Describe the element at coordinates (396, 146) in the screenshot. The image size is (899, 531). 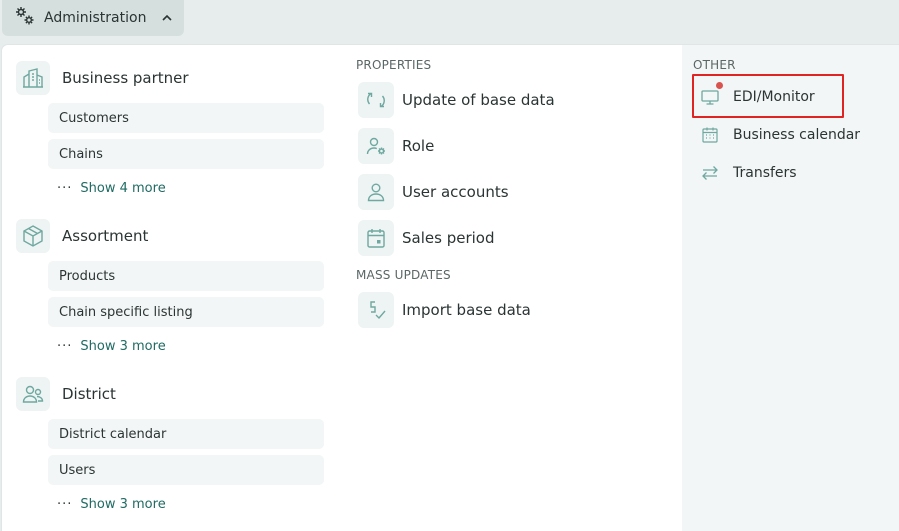
I see `menu-item-role: Role` at that location.